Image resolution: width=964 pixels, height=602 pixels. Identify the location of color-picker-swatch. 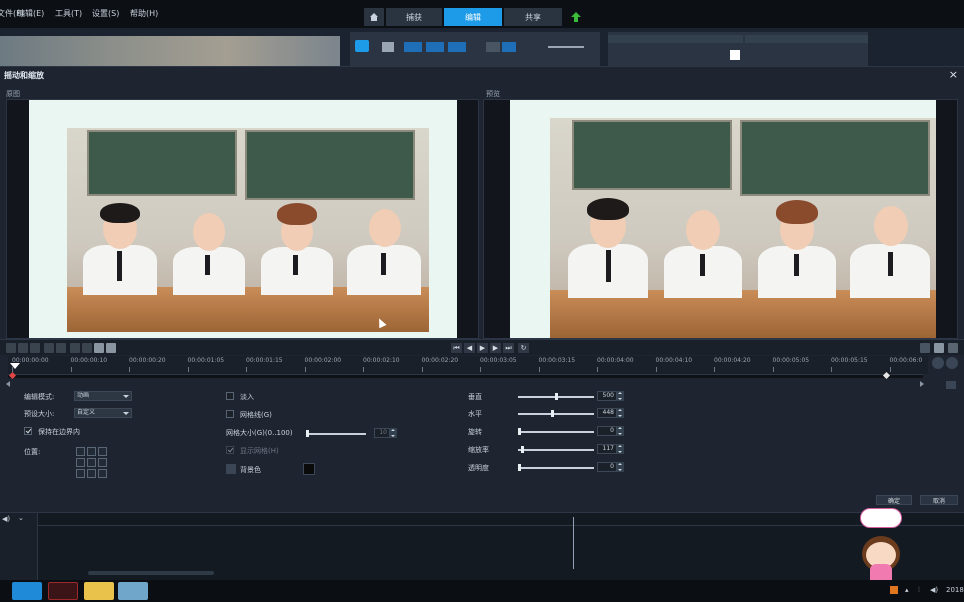
(735, 55).